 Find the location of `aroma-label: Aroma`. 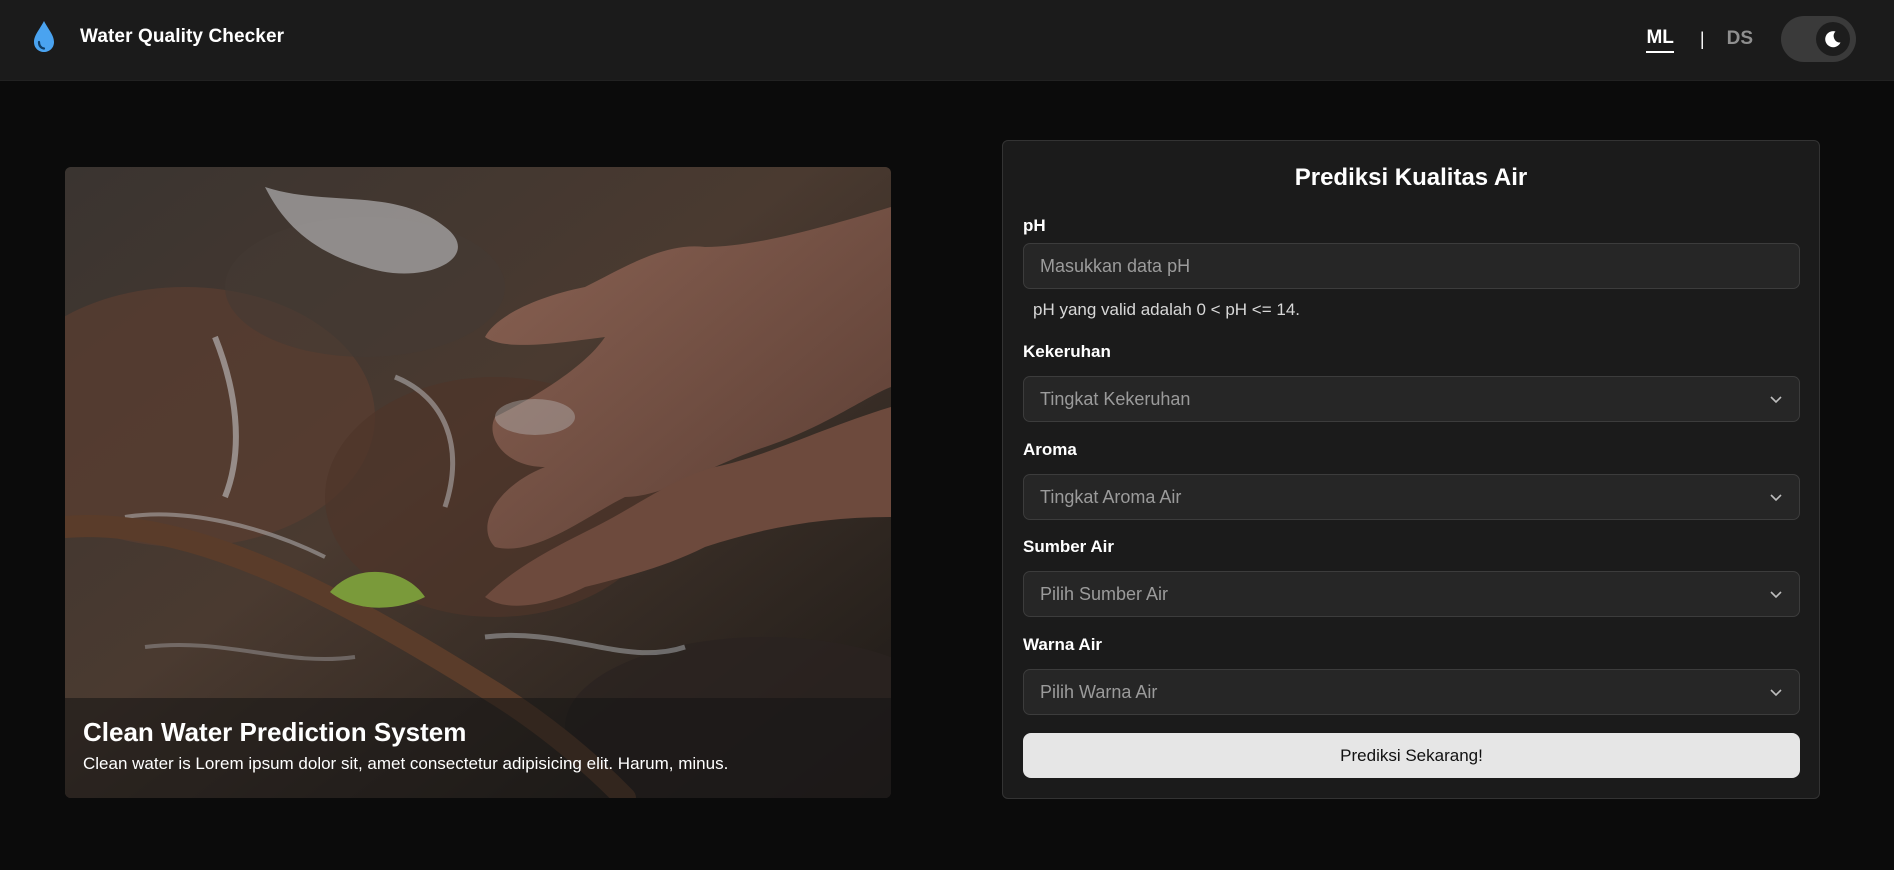

aroma-label: Aroma is located at coordinates (1050, 449).